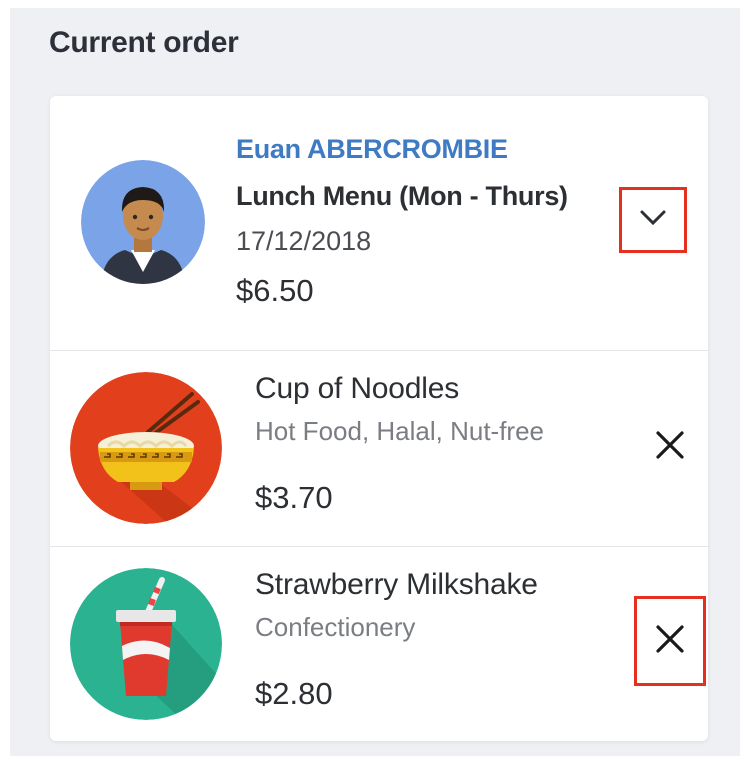  I want to click on noodle-bowl-icon, so click(146, 448).